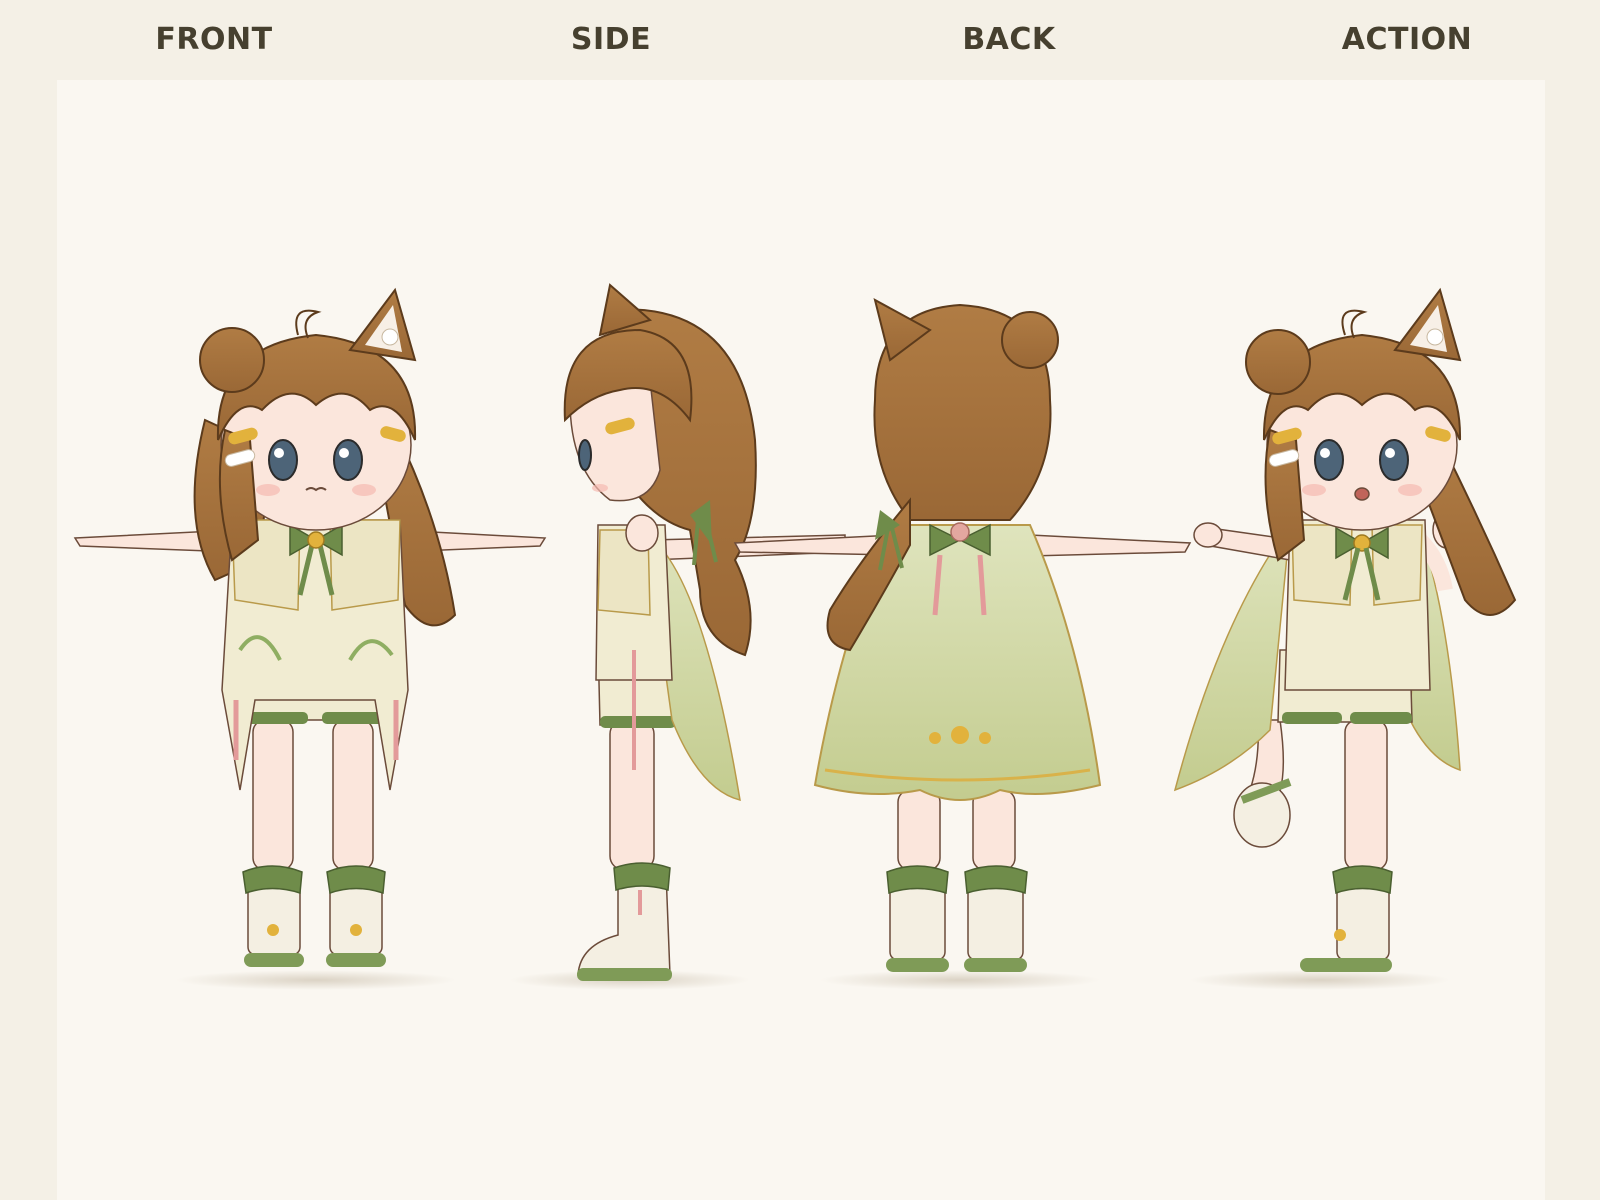 The height and width of the screenshot is (1200, 1600). Describe the element at coordinates (678, 636) in the screenshot. I see `side-view-character` at that location.